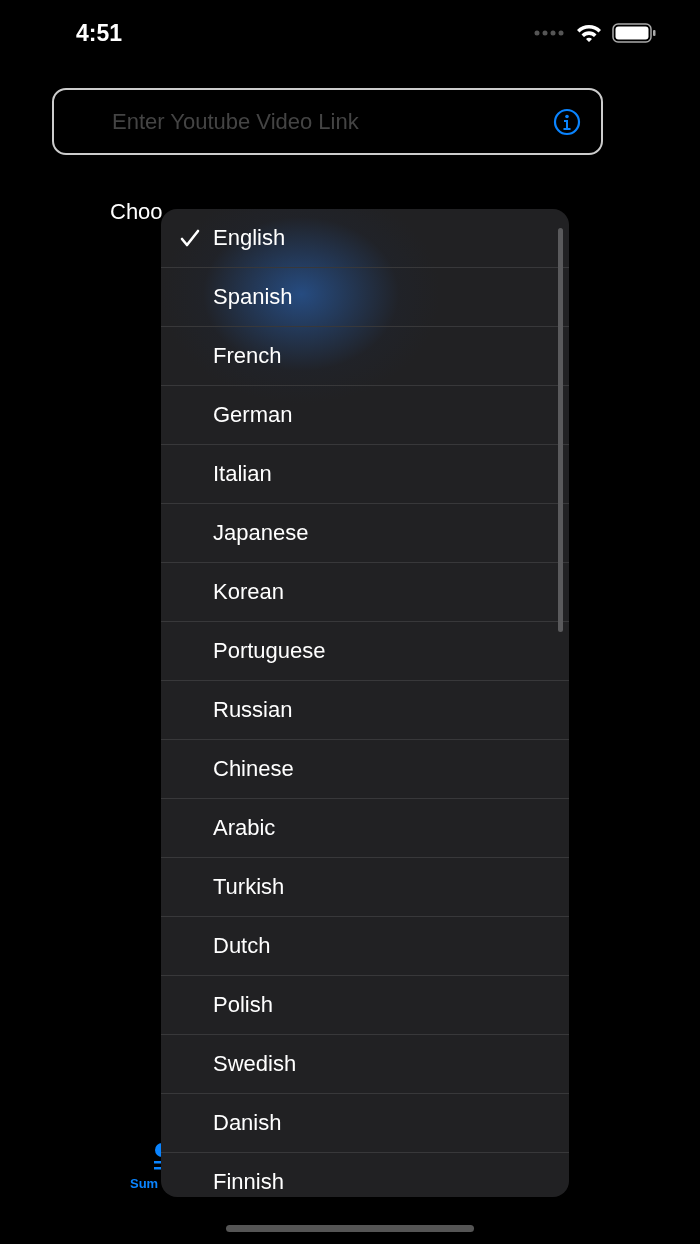 The image size is (700, 1244). I want to click on menu-item: Dutch, so click(365, 946).